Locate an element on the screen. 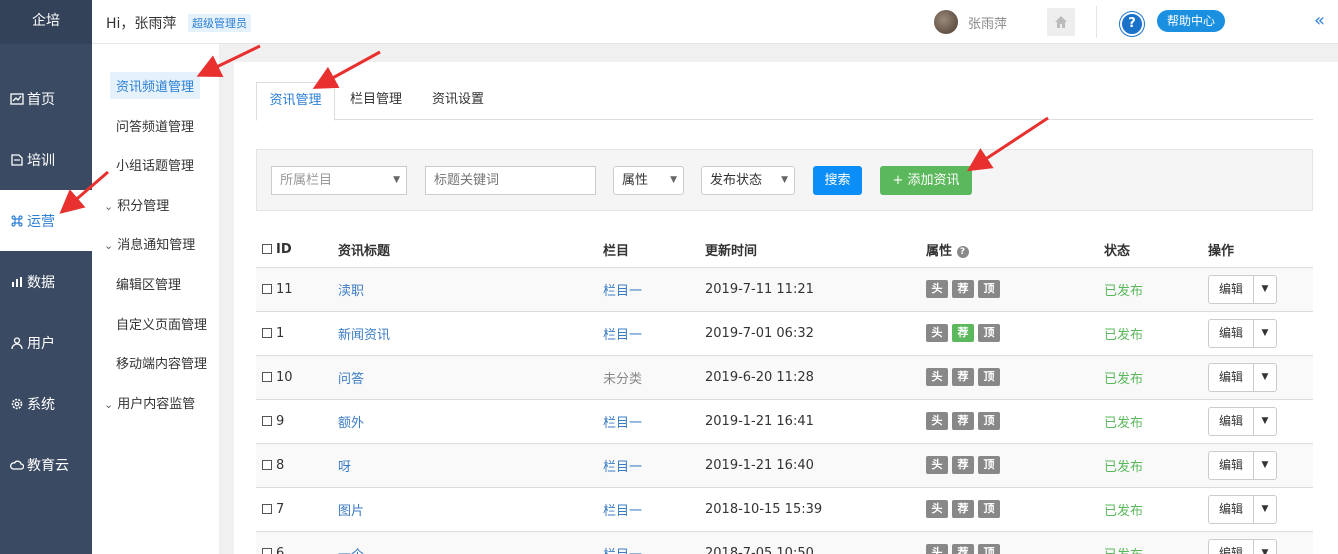 This screenshot has height=554, width=1338. column-select: 所属栏目 ▼ is located at coordinates (339, 180).